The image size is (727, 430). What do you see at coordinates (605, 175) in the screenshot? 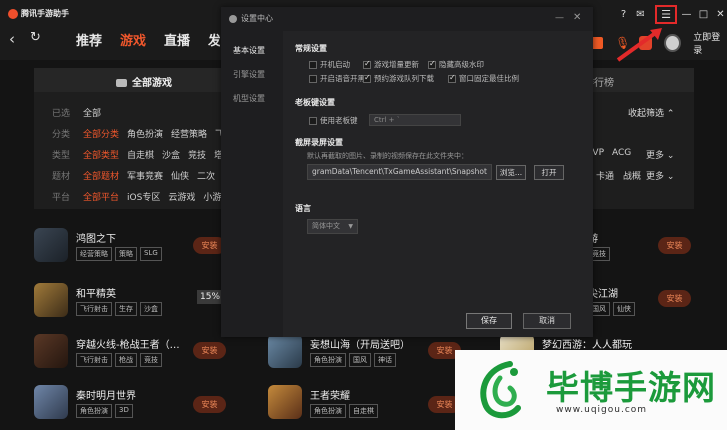
I see `filter-chip: 卡通` at bounding box center [605, 175].